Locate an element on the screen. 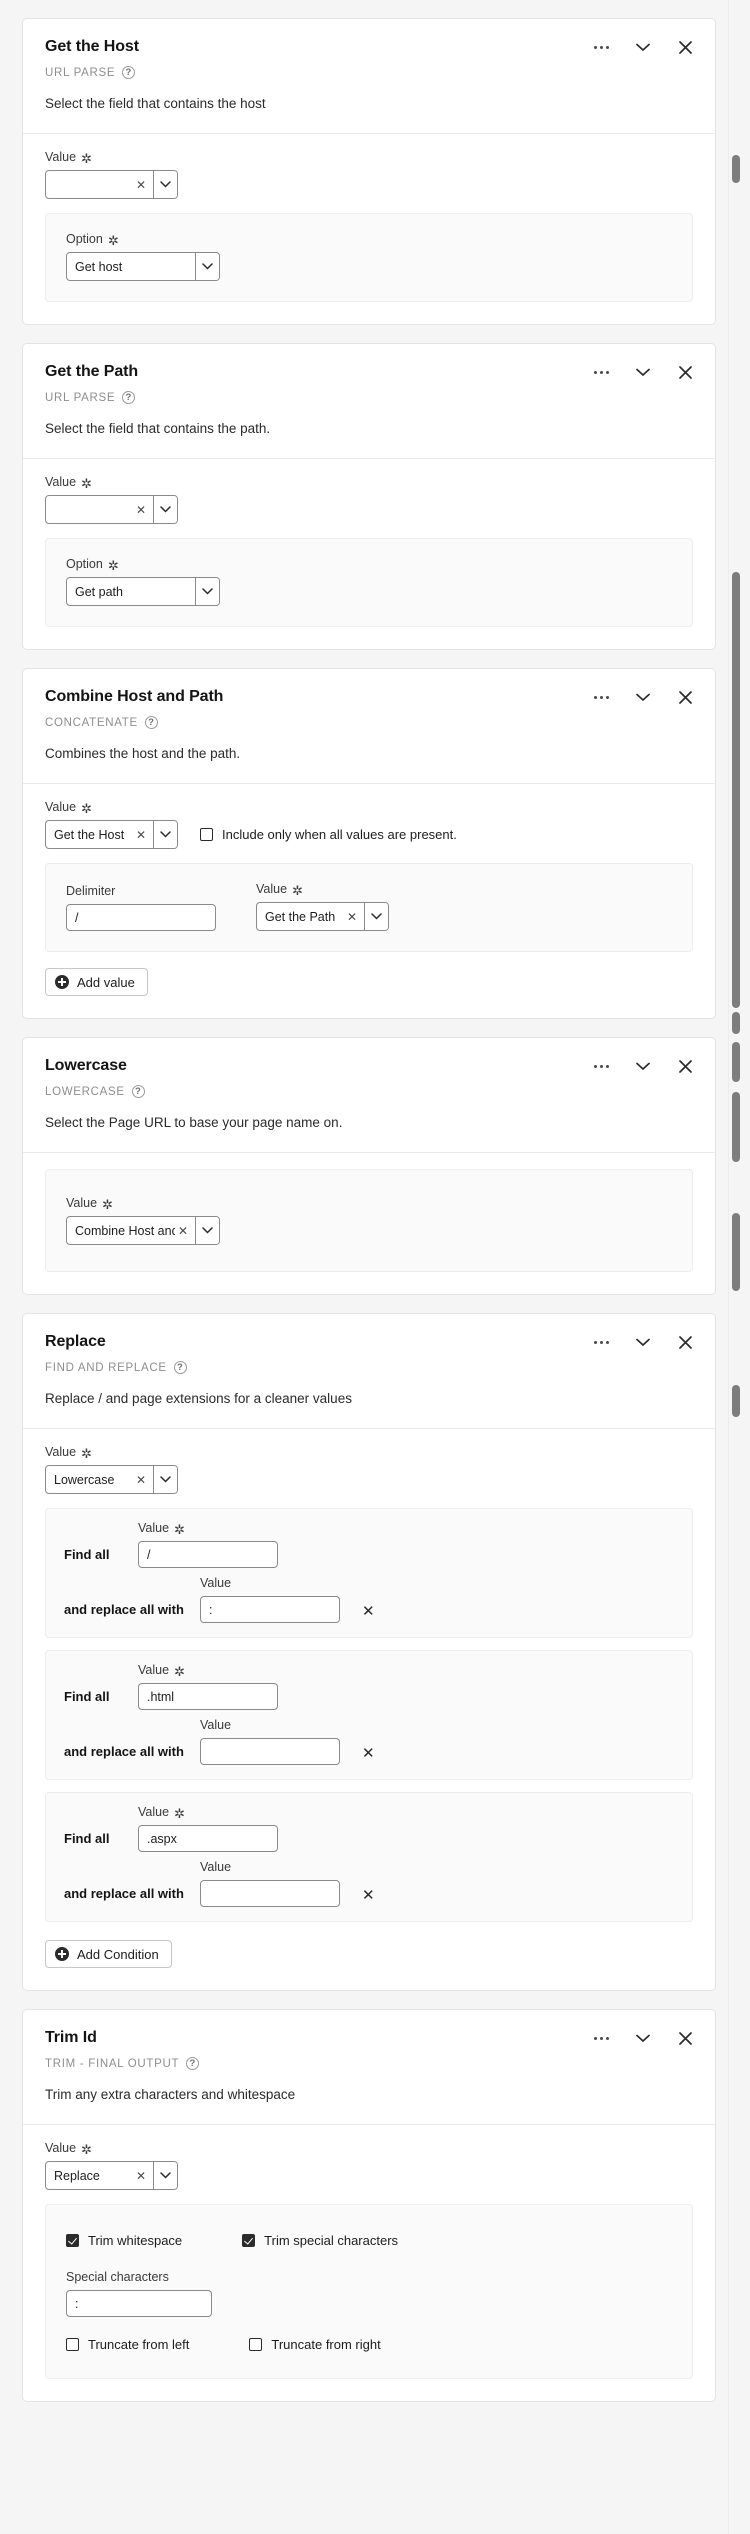 The height and width of the screenshot is (2534, 750). required-marker: ✲ is located at coordinates (86, 808).